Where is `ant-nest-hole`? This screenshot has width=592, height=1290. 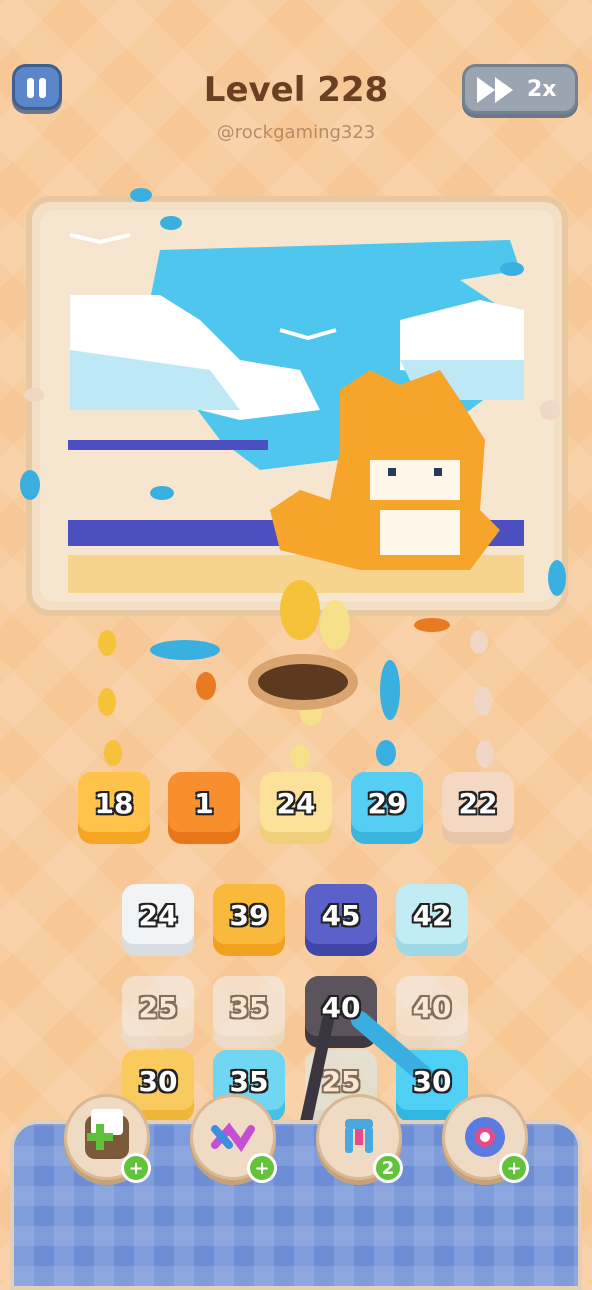 ant-nest-hole is located at coordinates (303, 682).